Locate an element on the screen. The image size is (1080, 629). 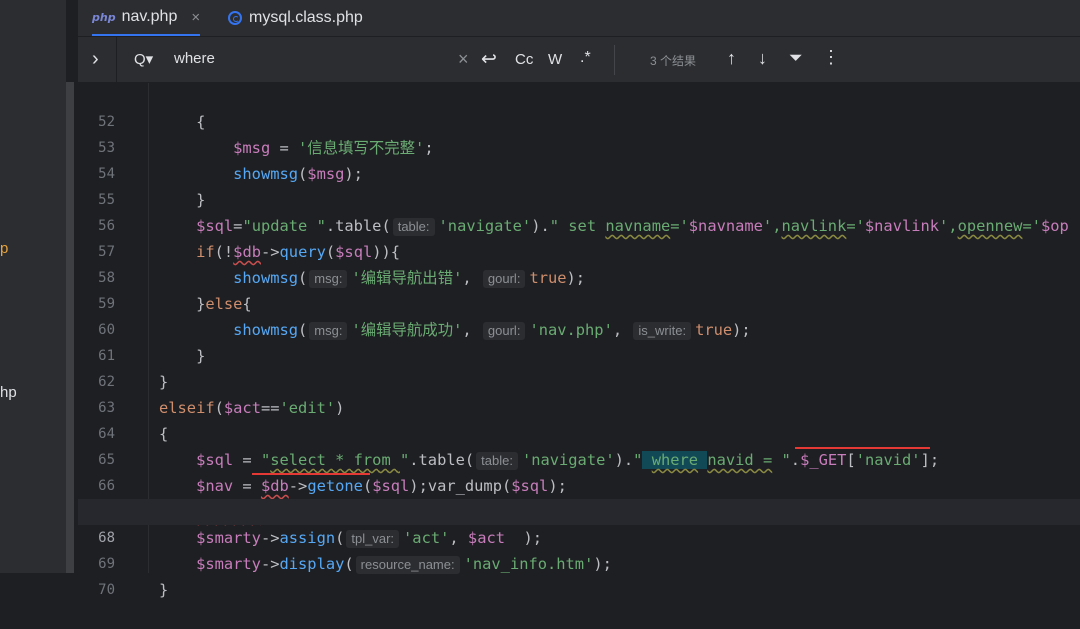
tab-nav-php: php nav.php × is located at coordinates (146, 18).